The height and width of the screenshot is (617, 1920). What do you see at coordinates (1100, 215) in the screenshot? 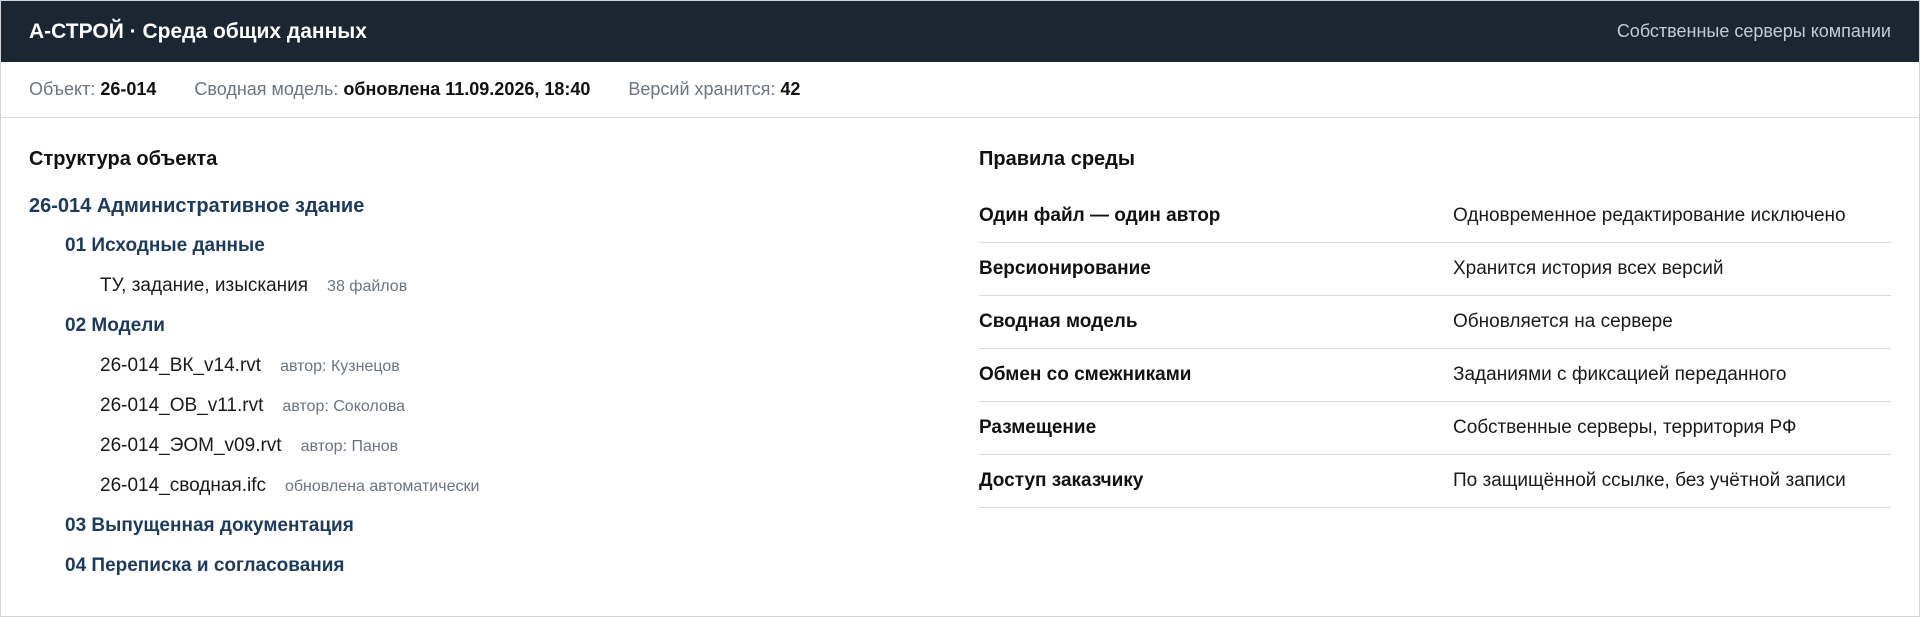
I see `rule-name: Один файл — один автор` at bounding box center [1100, 215].